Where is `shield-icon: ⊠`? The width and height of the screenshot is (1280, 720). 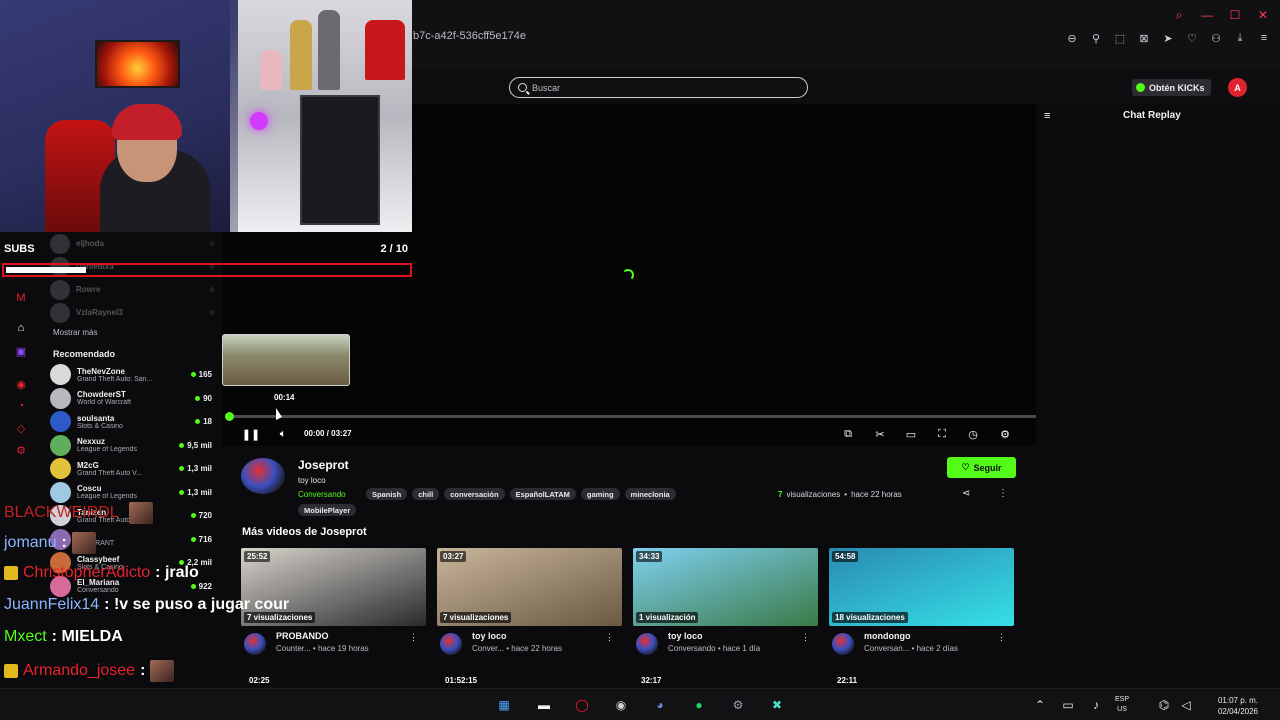
shield-icon: ⊠ is located at coordinates (1144, 38).